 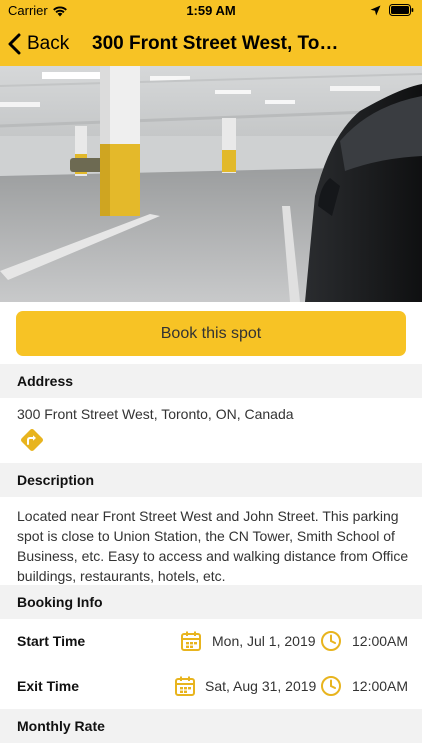 What do you see at coordinates (380, 686) in the screenshot?
I see `exit-time-value: 12:00AM` at bounding box center [380, 686].